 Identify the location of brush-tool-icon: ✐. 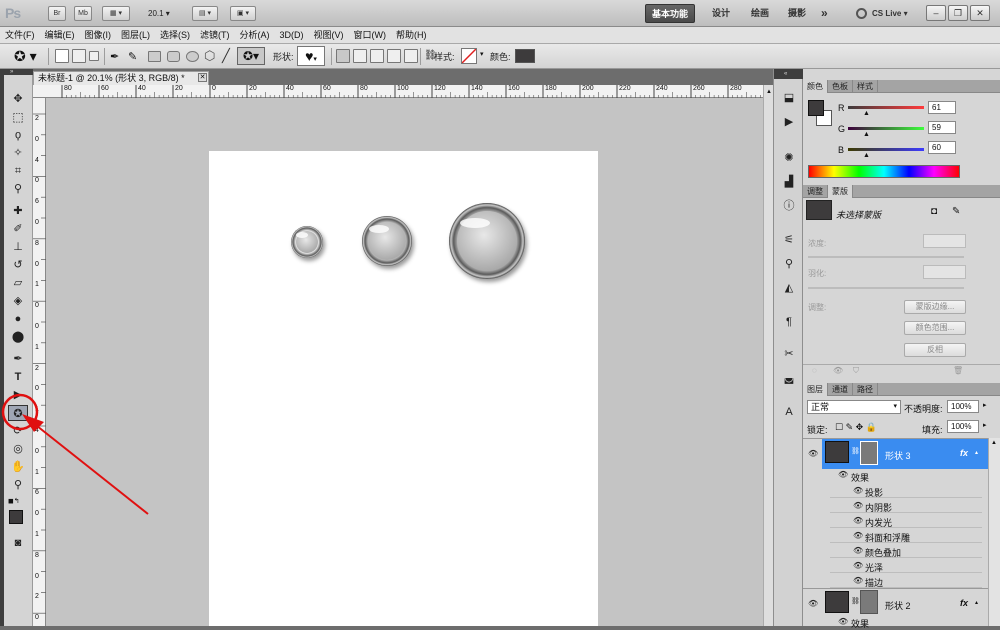
(18, 229).